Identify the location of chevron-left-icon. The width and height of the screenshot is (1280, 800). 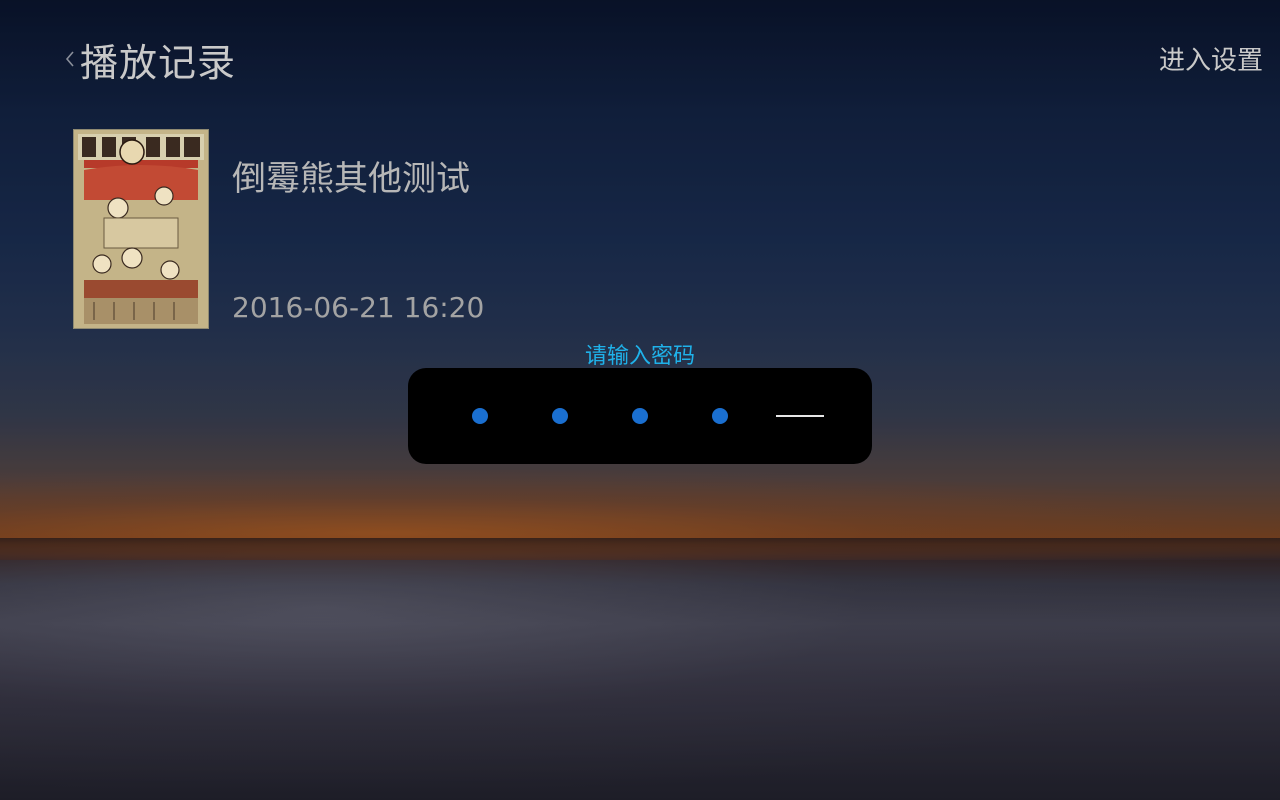
(70, 59).